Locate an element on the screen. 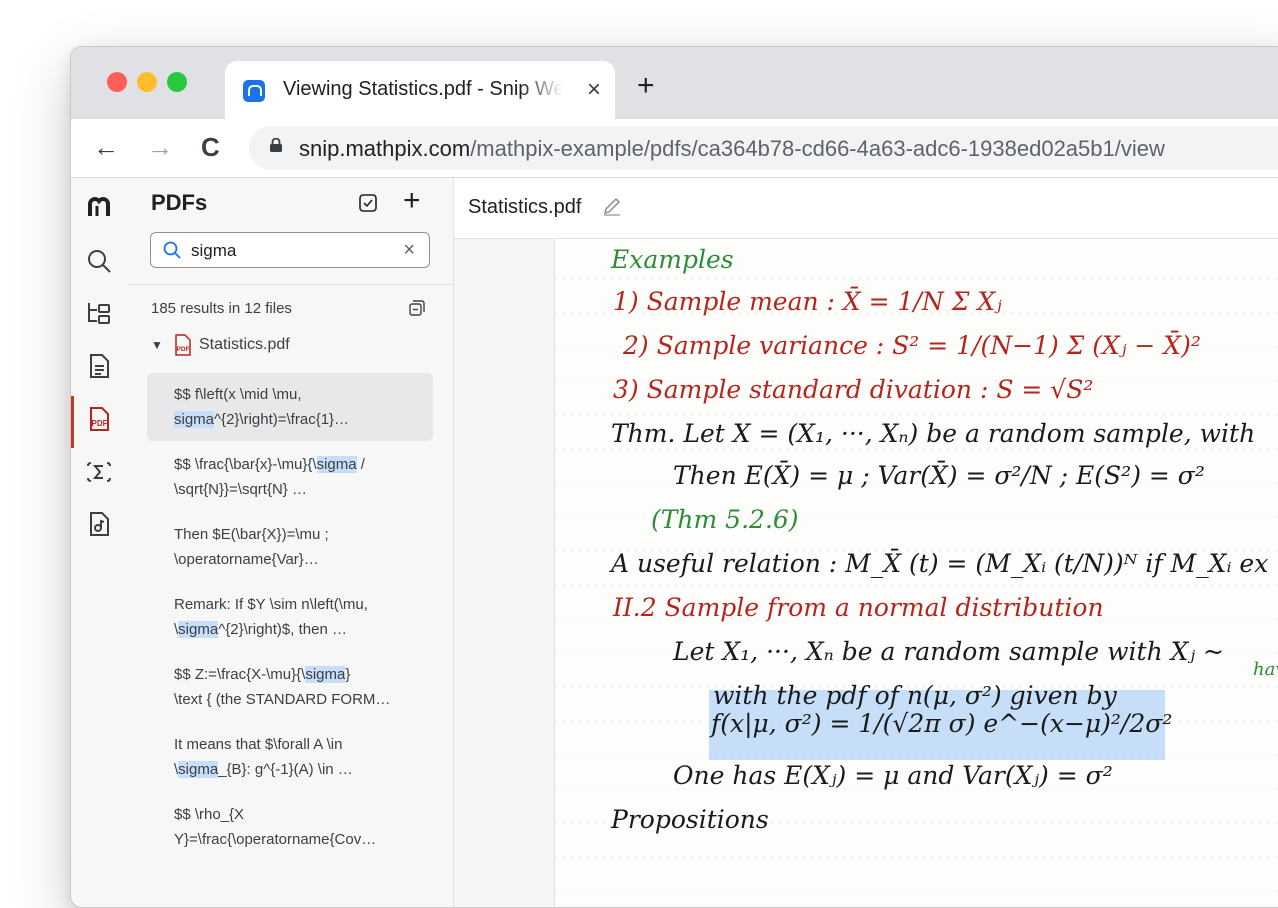 The height and width of the screenshot is (908, 1278). tab-title: Viewing Statistics.pdf - Snip Web is located at coordinates (423, 89).